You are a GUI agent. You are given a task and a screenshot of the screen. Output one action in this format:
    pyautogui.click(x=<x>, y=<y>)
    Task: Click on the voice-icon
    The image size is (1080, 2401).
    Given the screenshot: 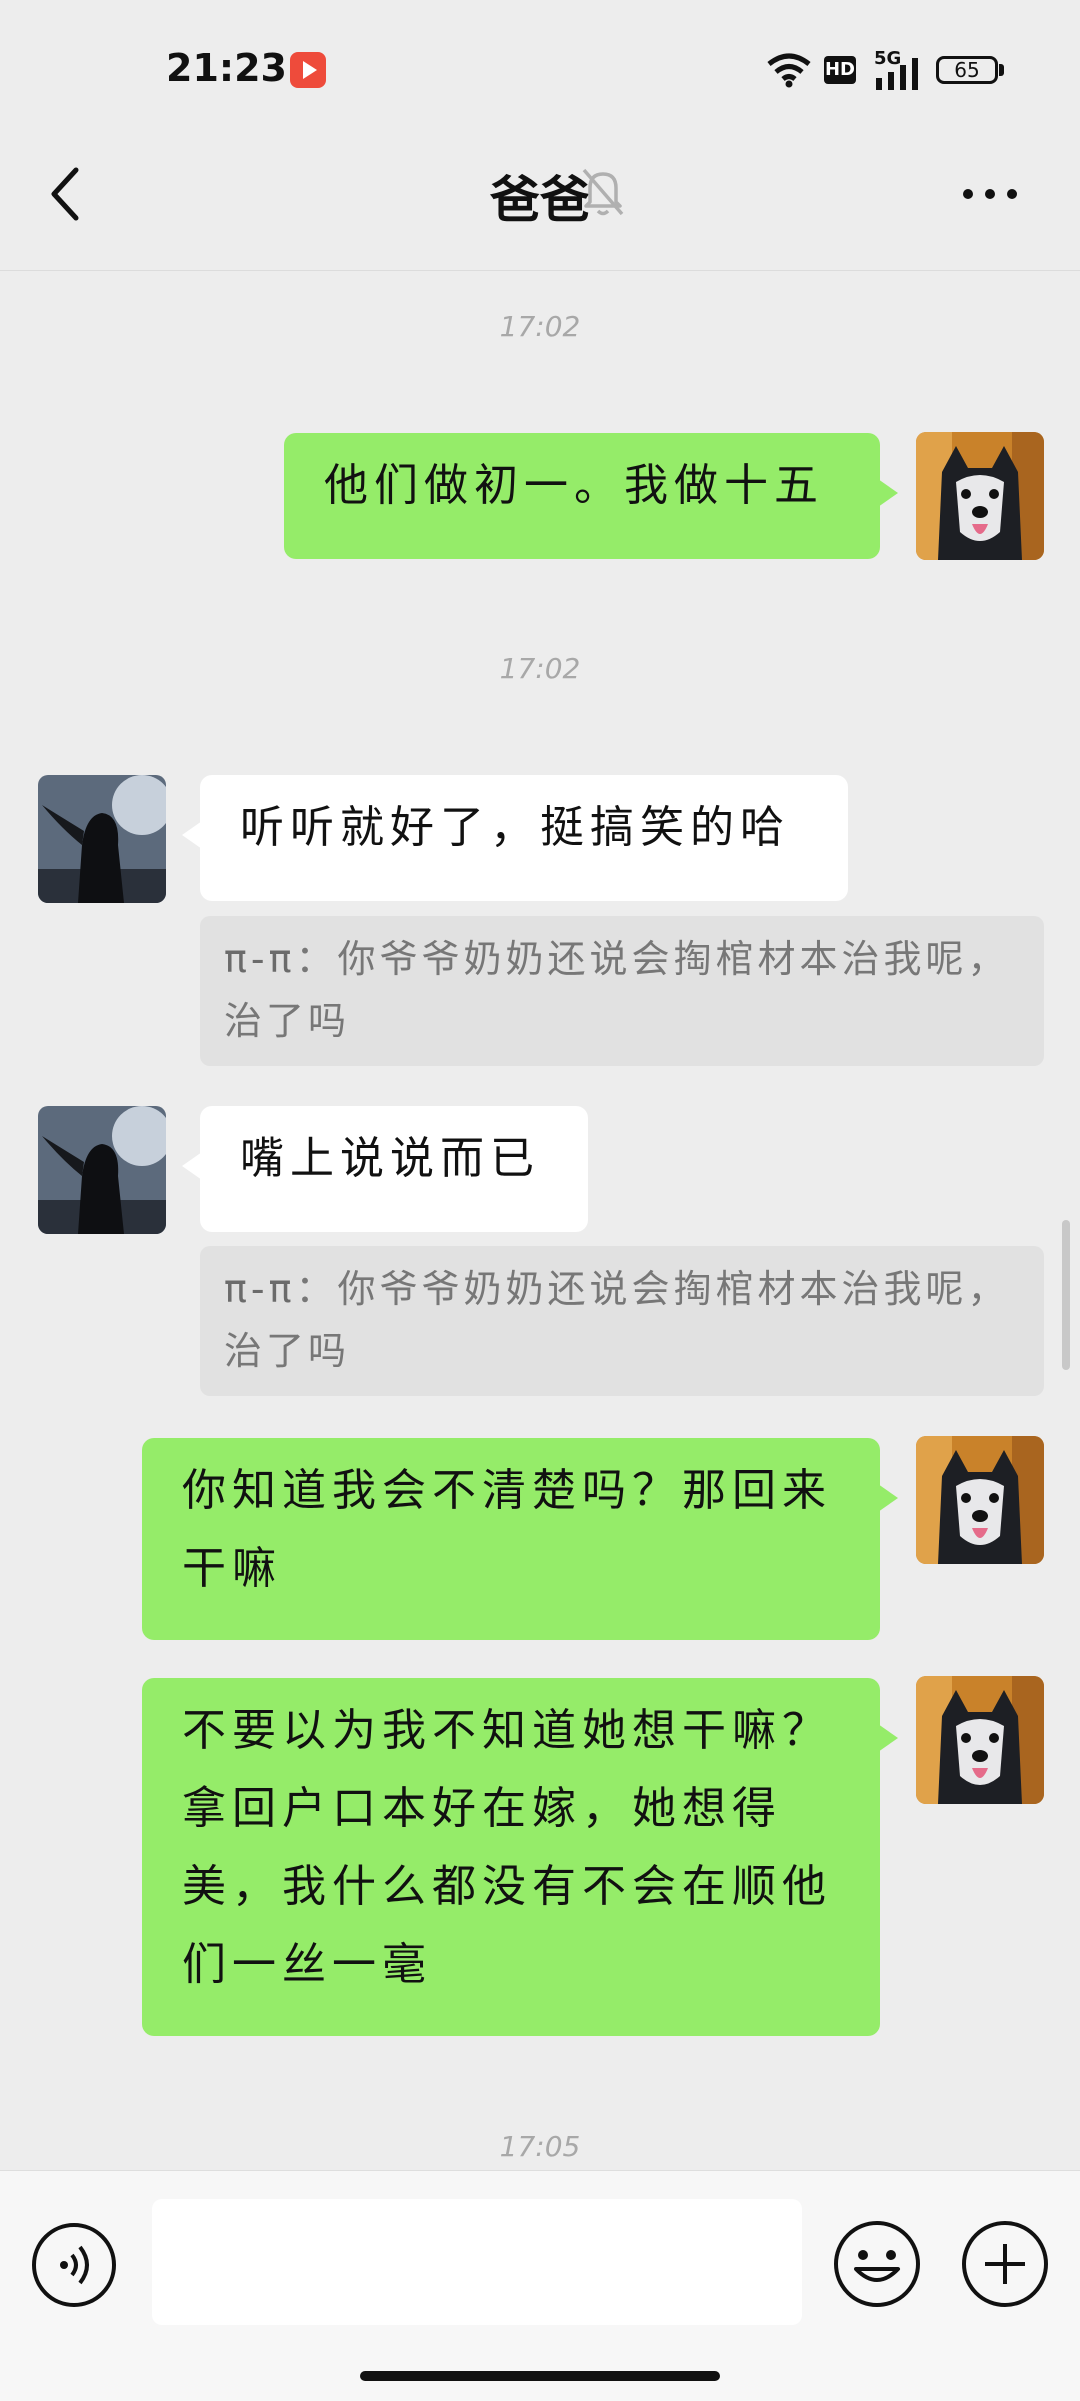 What is the action you would take?
    pyautogui.click(x=74, y=2265)
    